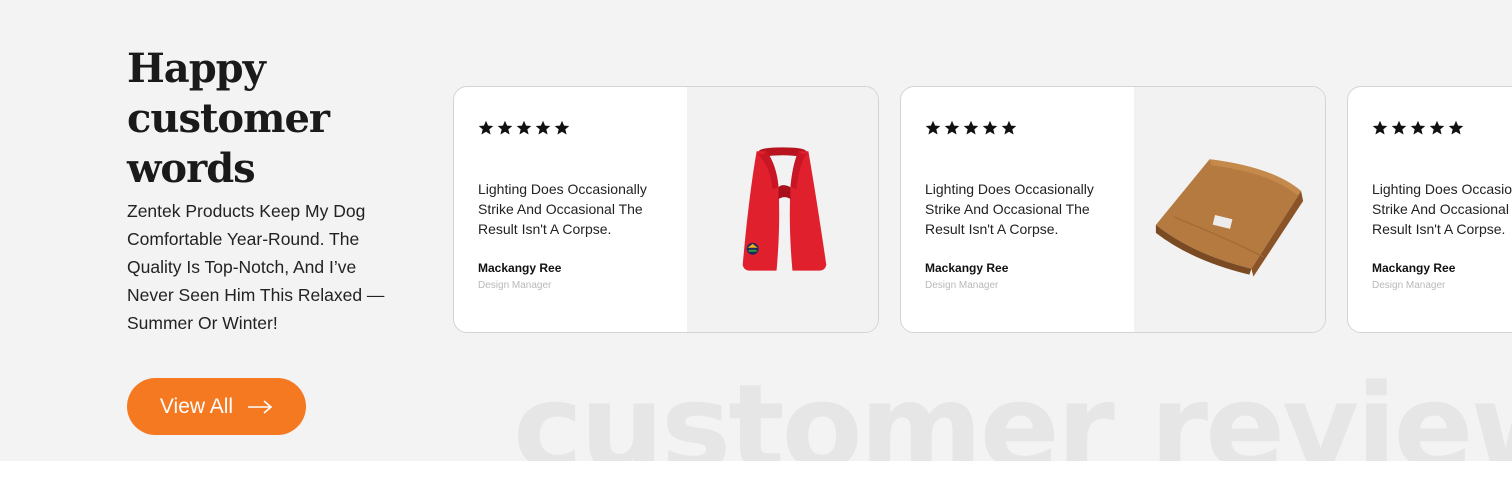  What do you see at coordinates (228, 118) in the screenshot?
I see `section-heading: Happy customer words` at bounding box center [228, 118].